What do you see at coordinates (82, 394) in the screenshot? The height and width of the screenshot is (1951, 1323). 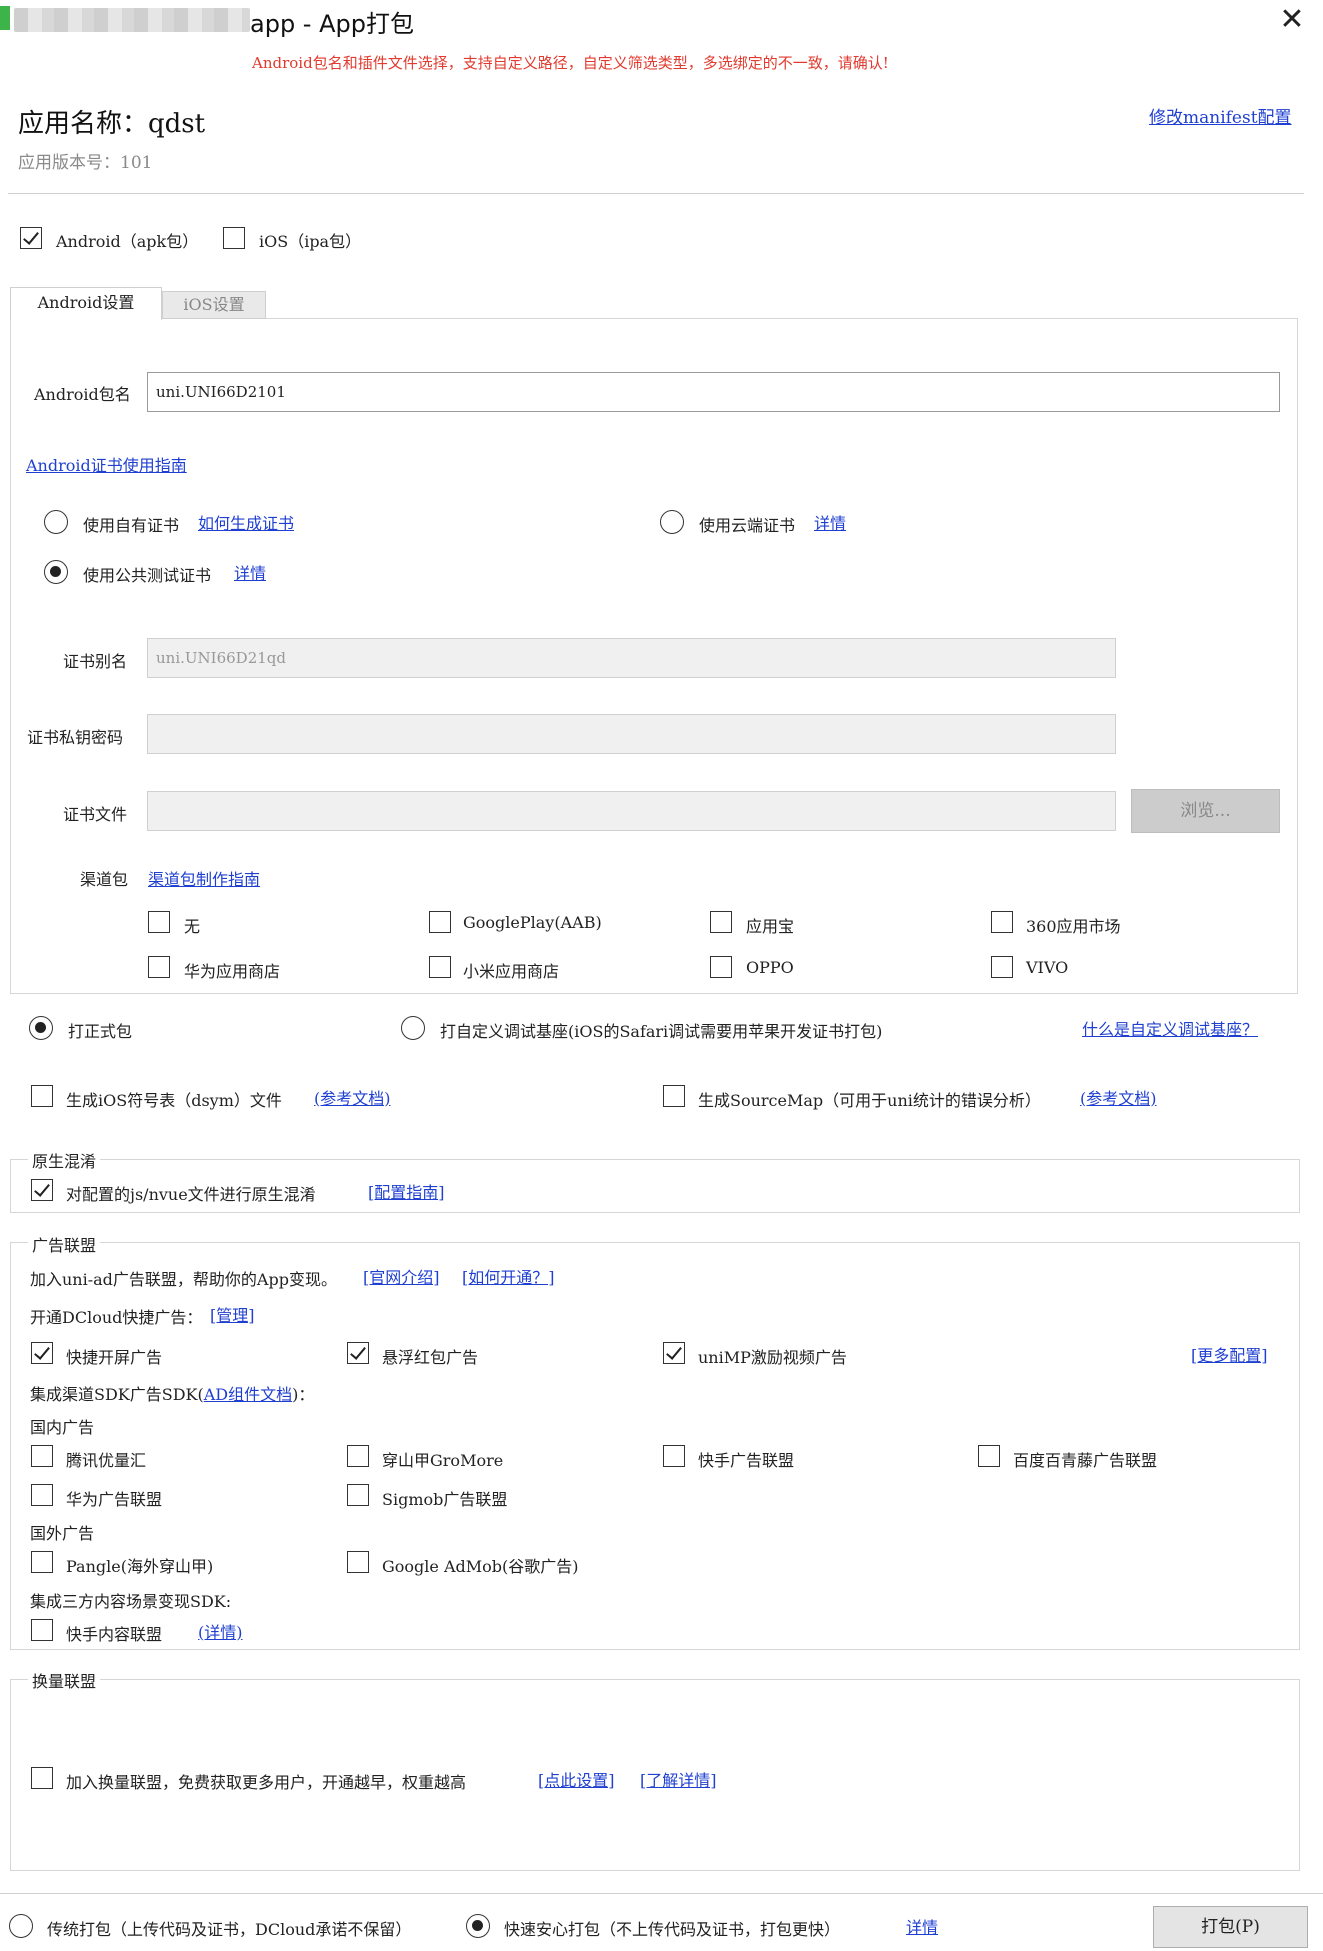 I see `package-name-label: Android包名` at bounding box center [82, 394].